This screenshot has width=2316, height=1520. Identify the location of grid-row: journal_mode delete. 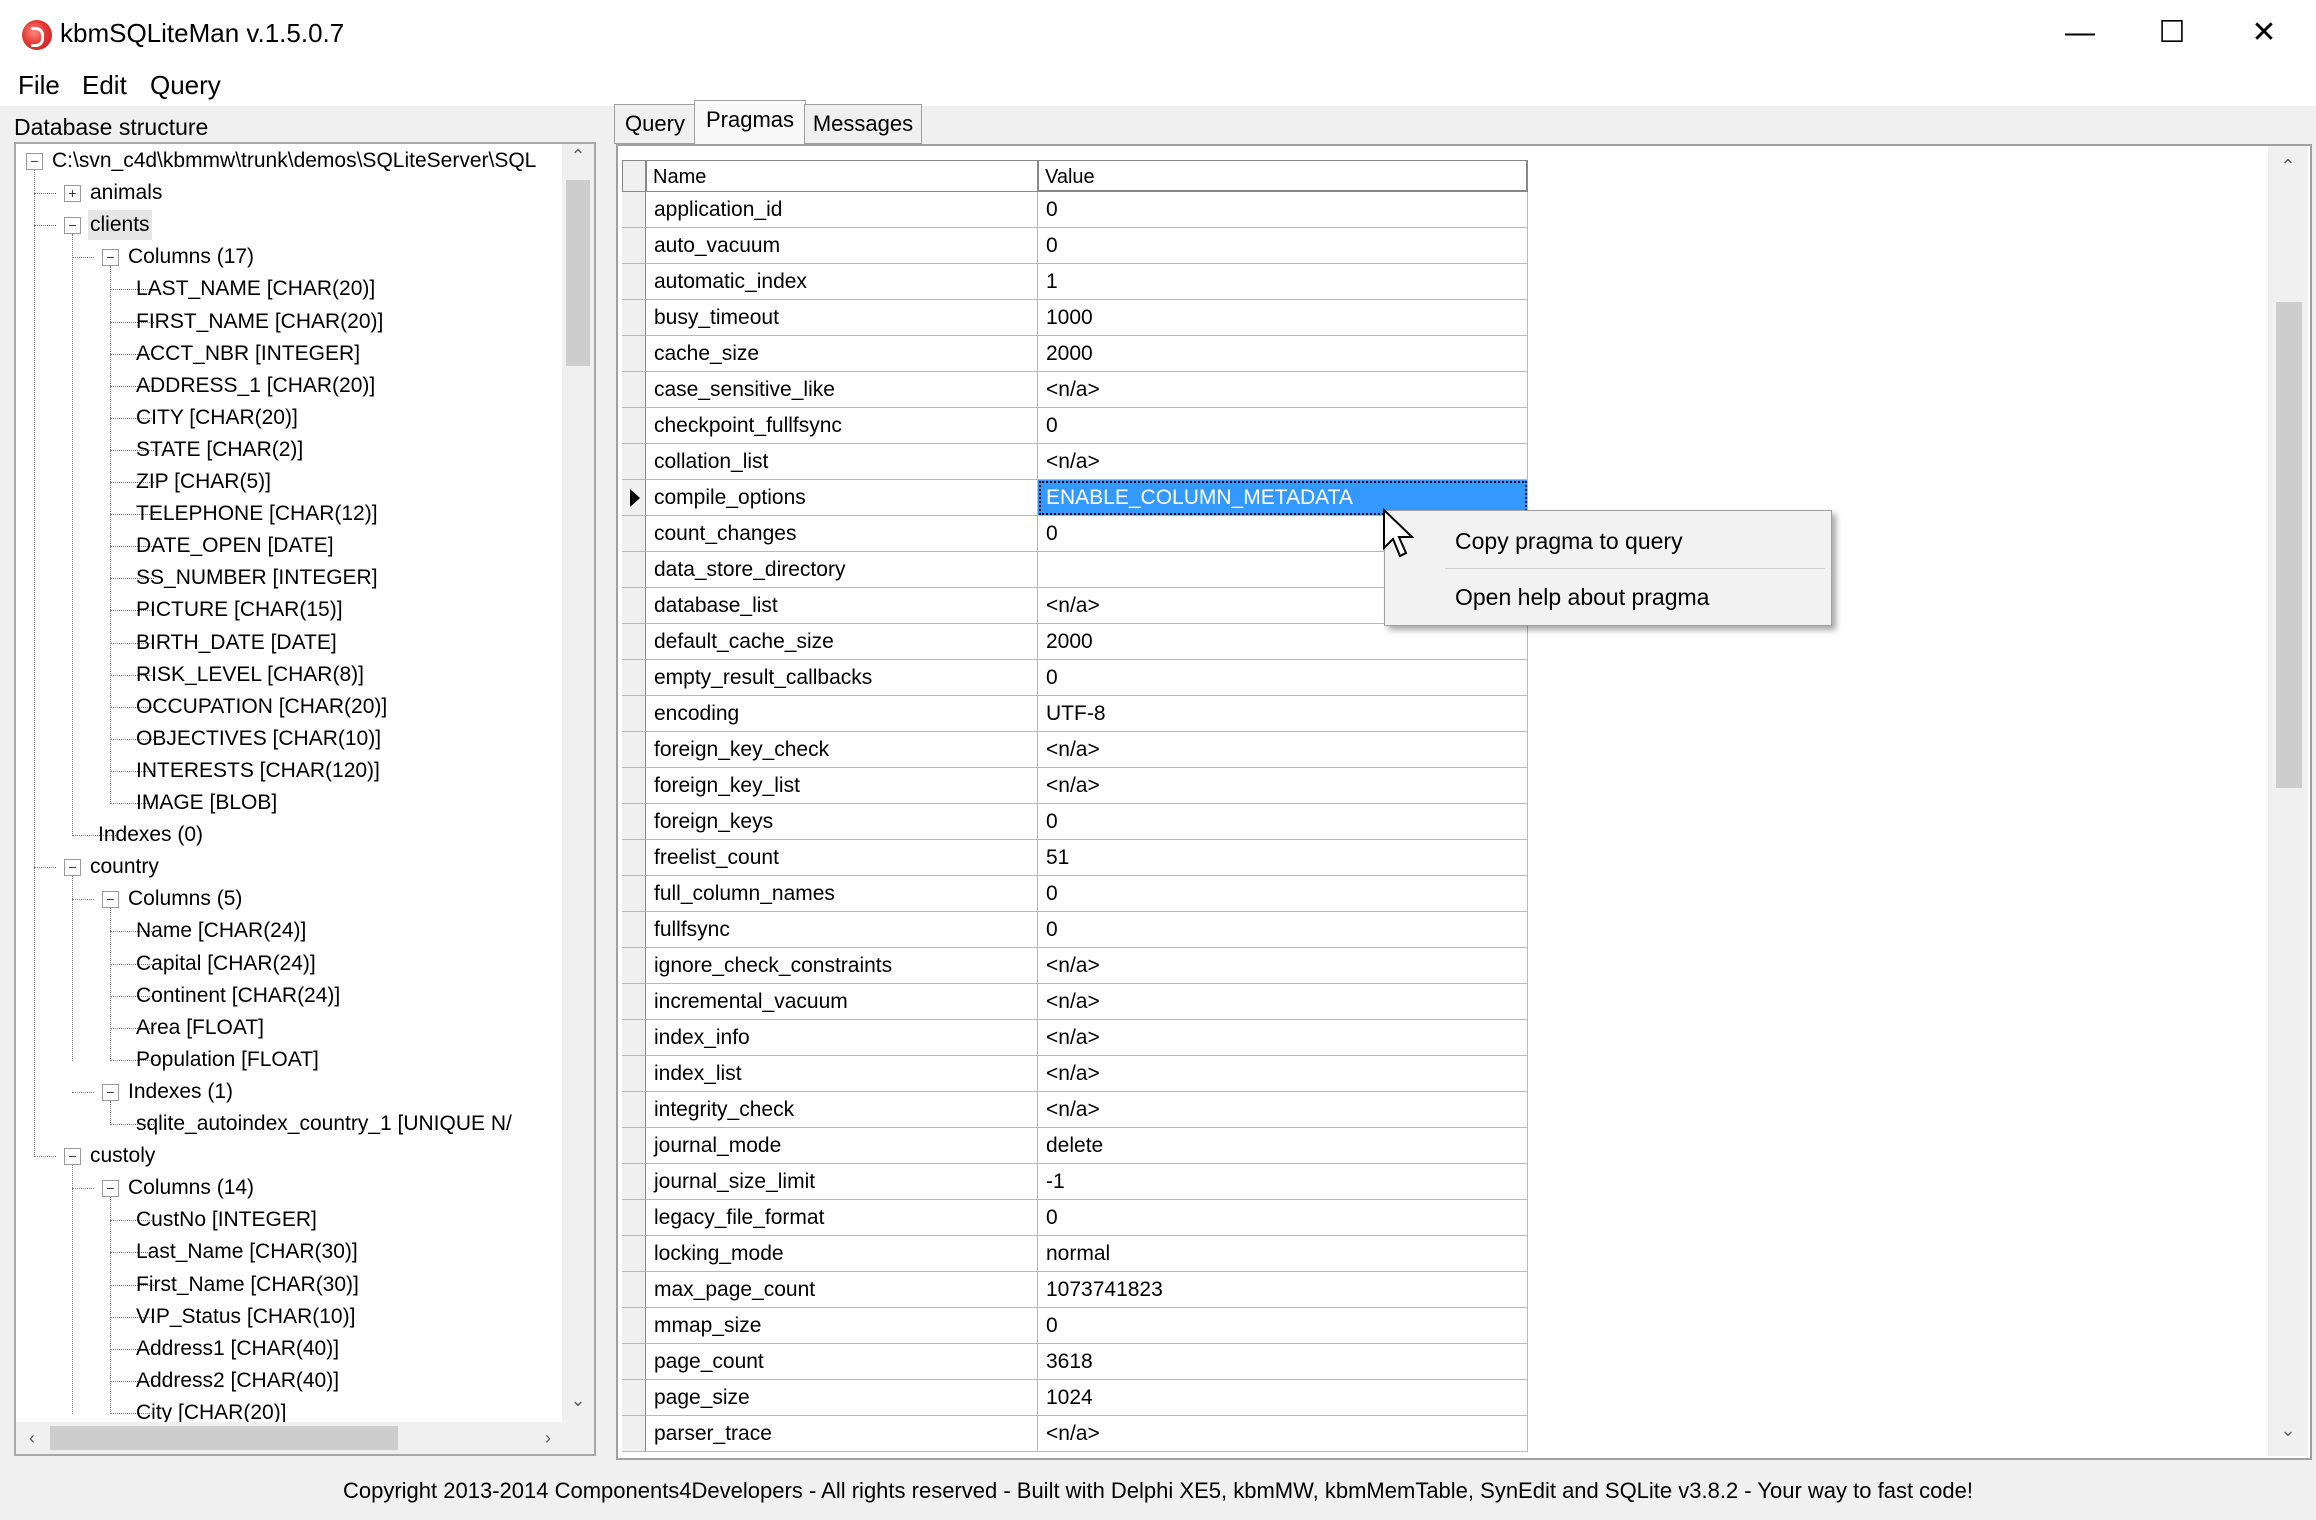
(1075, 1146).